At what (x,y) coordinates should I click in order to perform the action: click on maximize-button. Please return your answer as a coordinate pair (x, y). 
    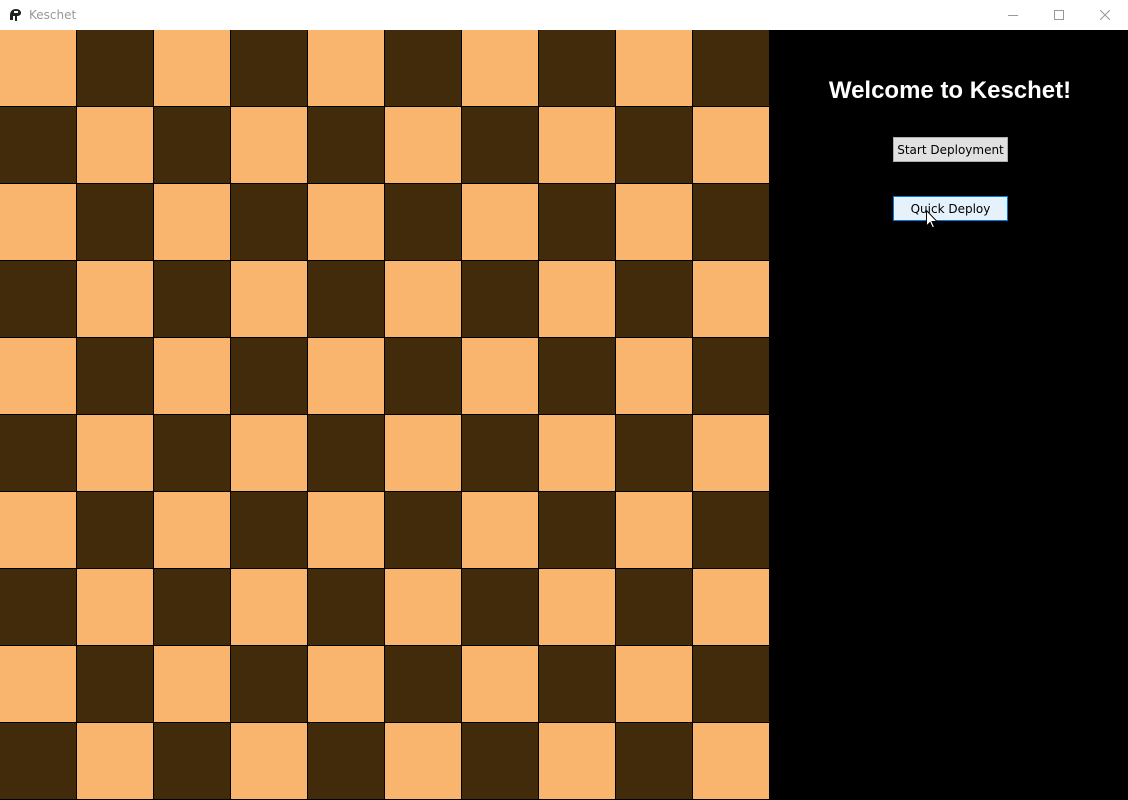
    Looking at the image, I should click on (1059, 15).